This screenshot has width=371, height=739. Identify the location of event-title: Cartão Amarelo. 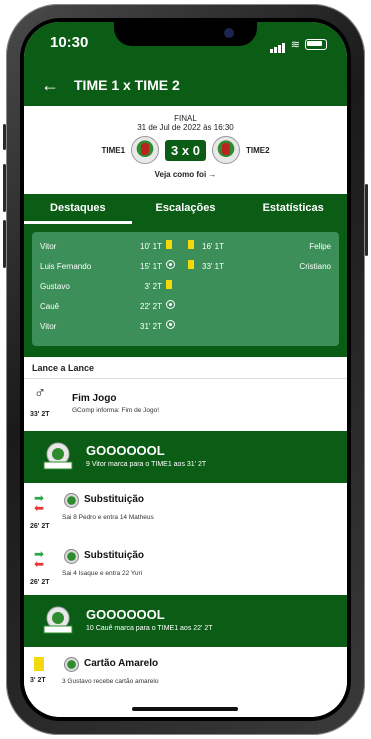
(121, 663).